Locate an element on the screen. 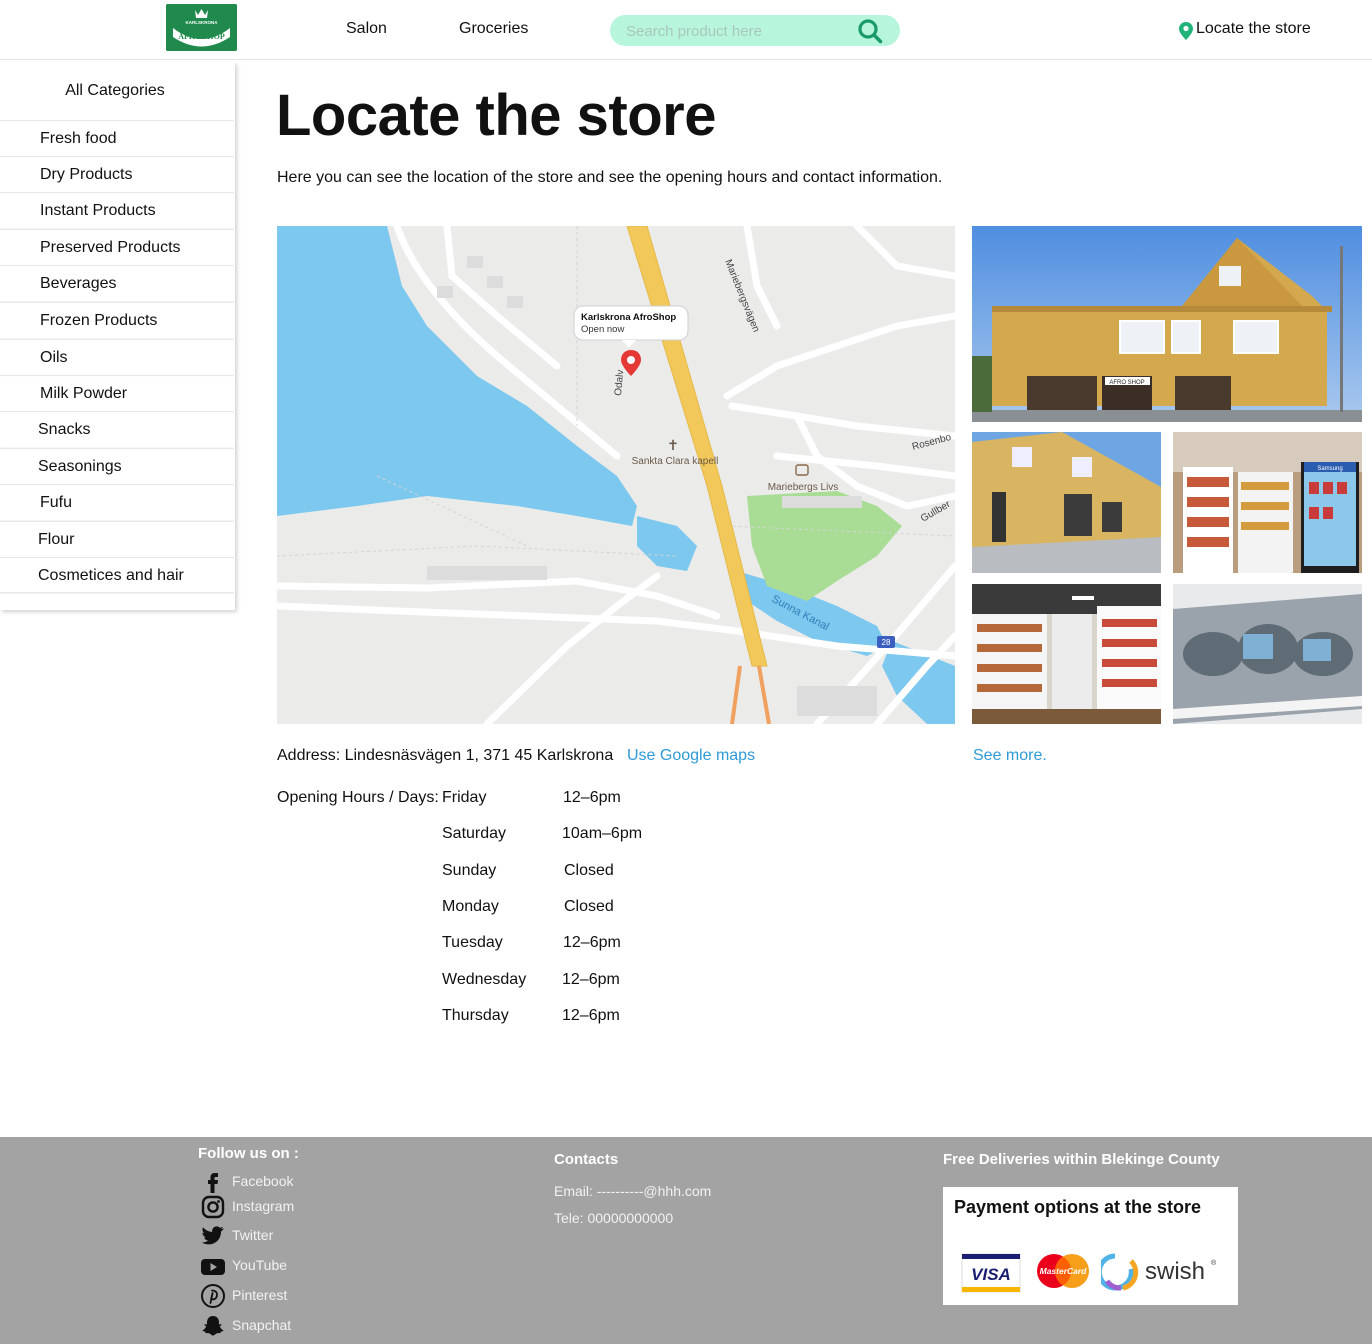 This screenshot has width=1372, height=1344. hours-day-wednesday: Wednesday is located at coordinates (484, 979).